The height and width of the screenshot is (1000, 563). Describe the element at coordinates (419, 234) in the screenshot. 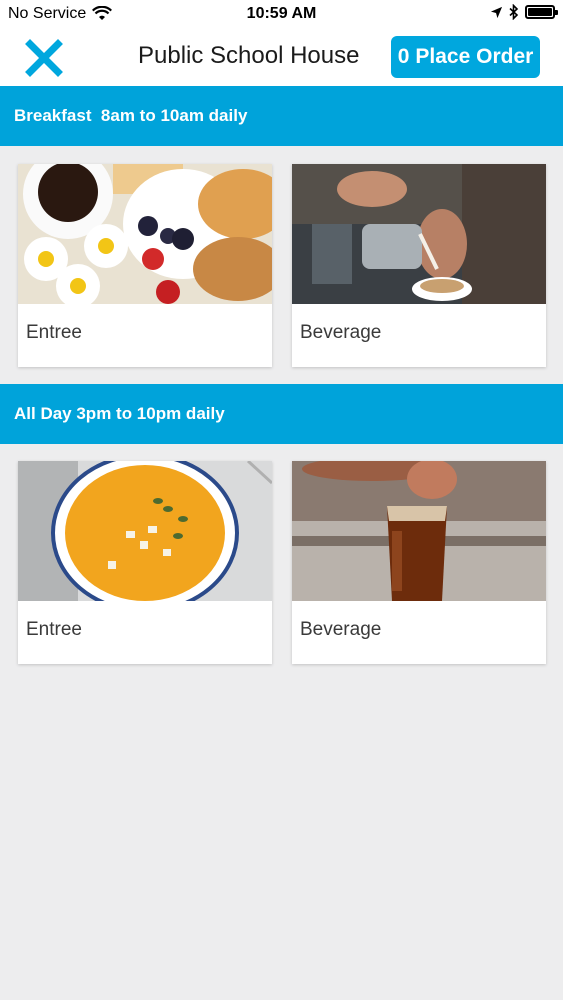

I see `latte-pour-photo` at that location.